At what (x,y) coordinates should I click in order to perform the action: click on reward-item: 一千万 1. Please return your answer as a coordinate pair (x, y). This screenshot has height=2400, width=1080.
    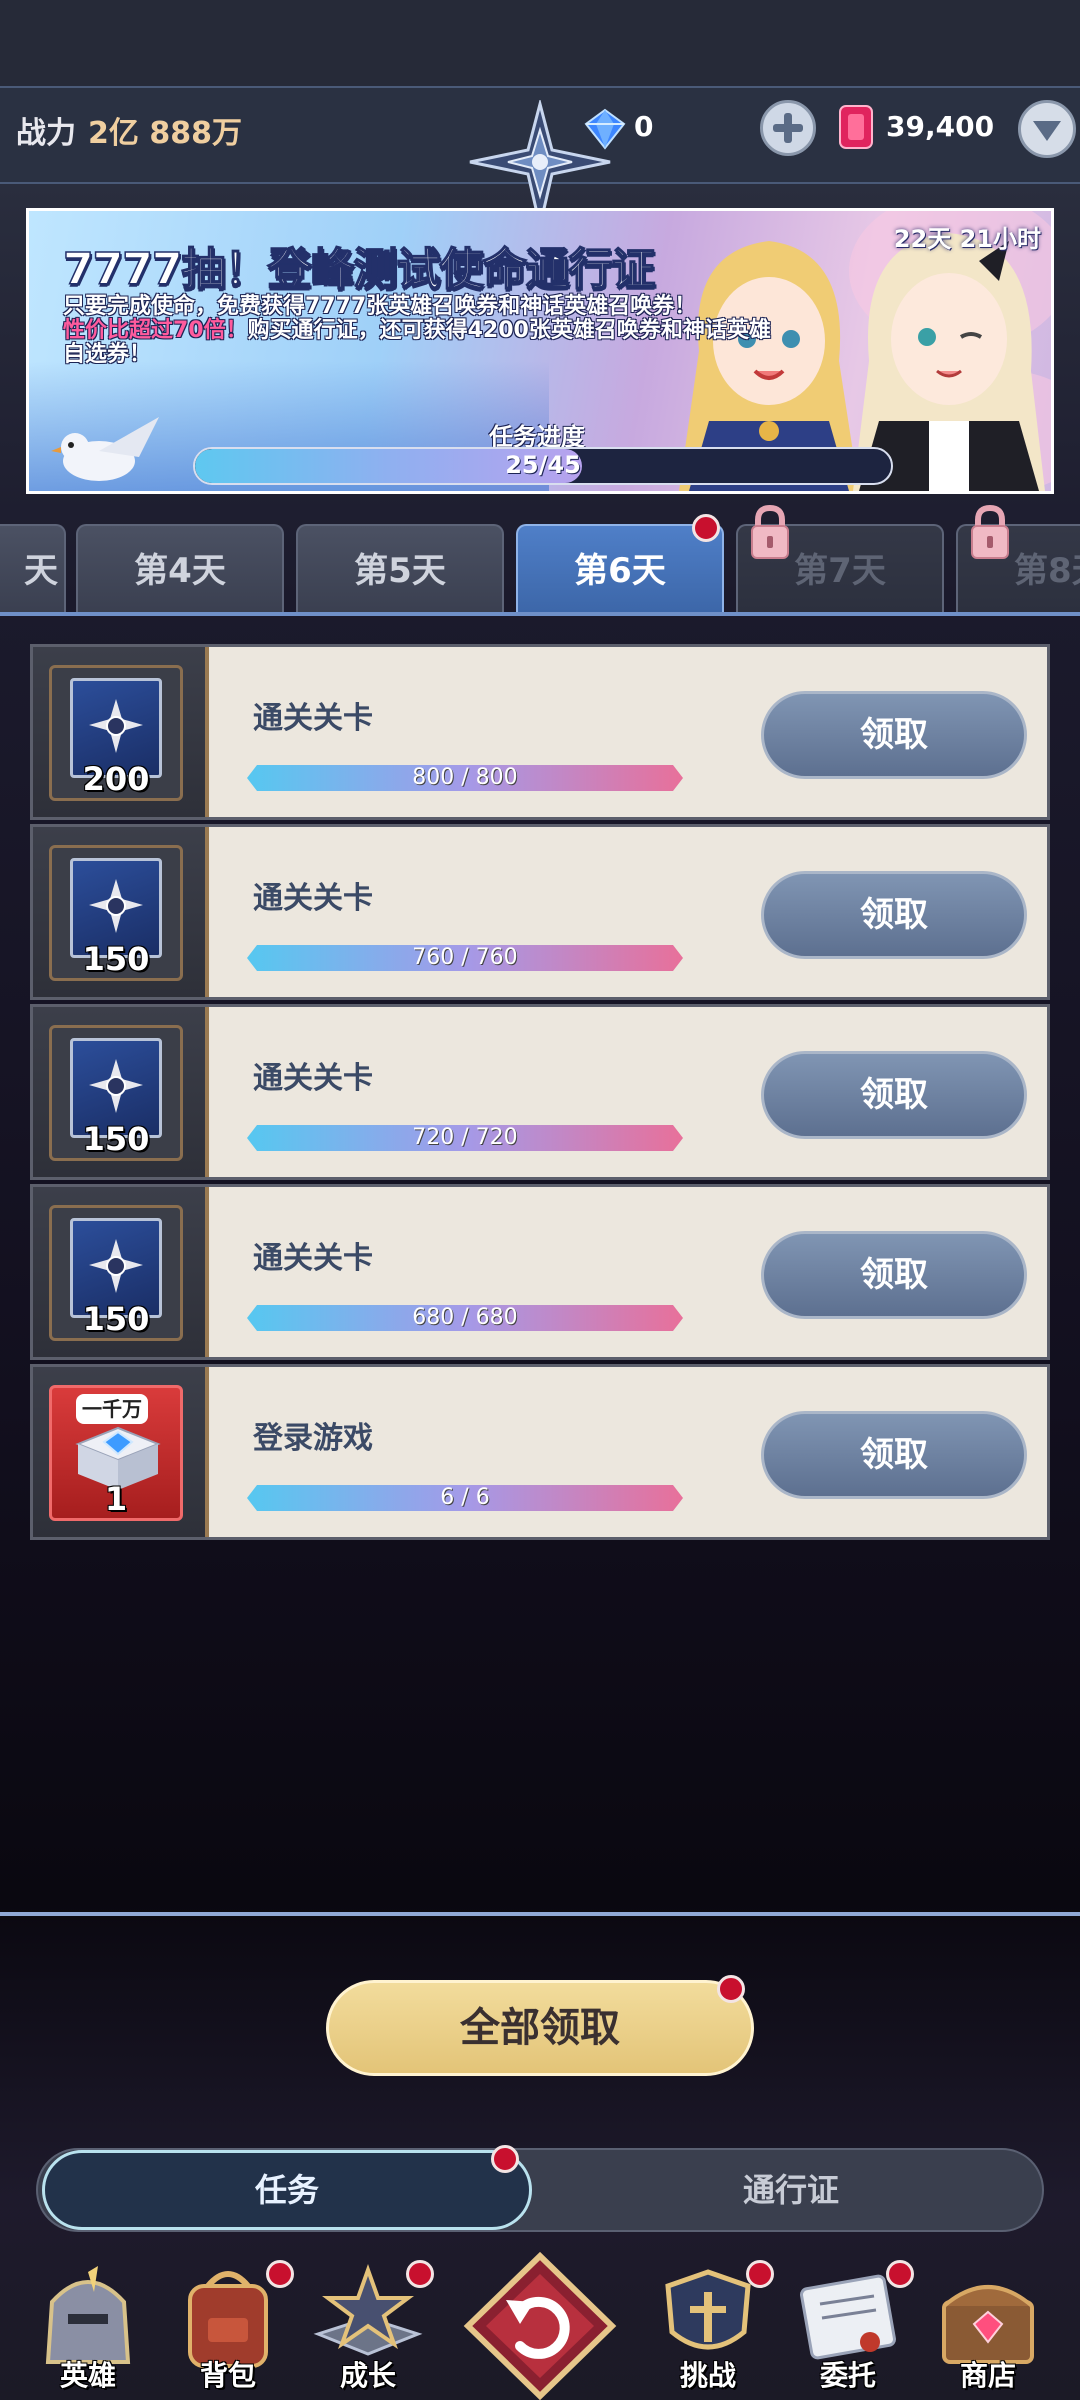
    Looking at the image, I should click on (116, 1453).